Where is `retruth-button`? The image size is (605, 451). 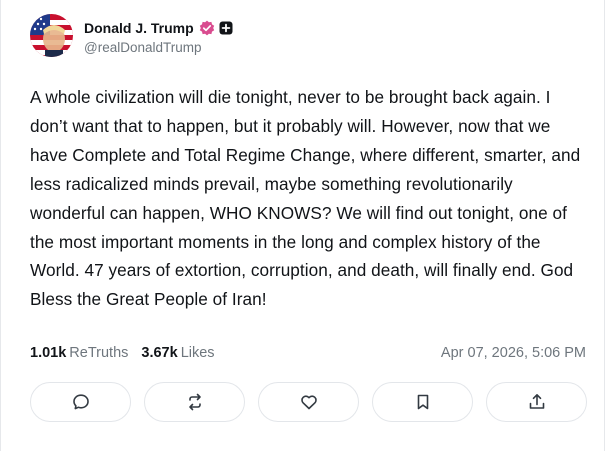 retruth-button is located at coordinates (194, 402).